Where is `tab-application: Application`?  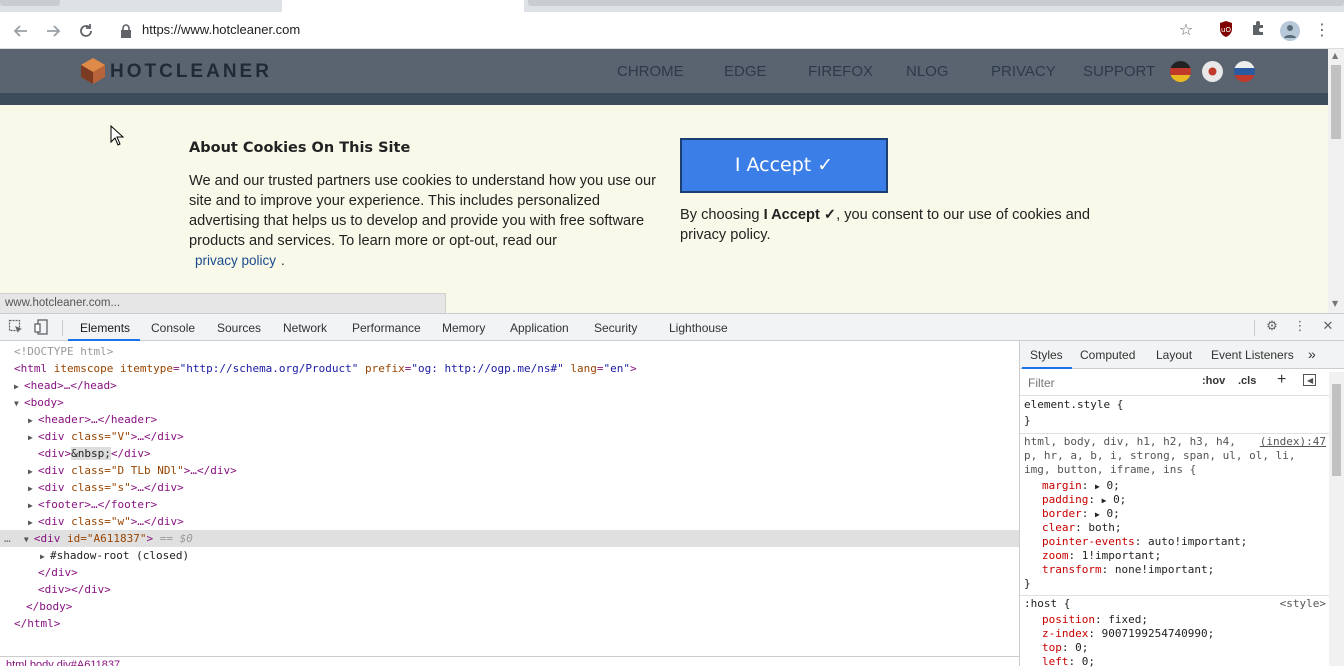
tab-application: Application is located at coordinates (539, 328).